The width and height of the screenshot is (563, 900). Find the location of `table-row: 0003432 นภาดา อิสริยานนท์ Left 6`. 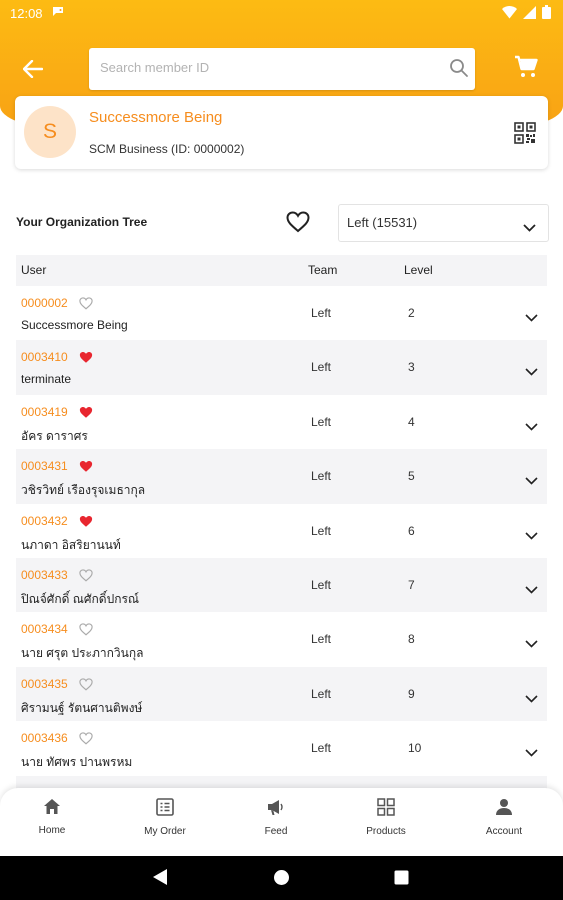

table-row: 0003432 นภาดา อิสริยานนท์ Left 6 is located at coordinates (281, 531).